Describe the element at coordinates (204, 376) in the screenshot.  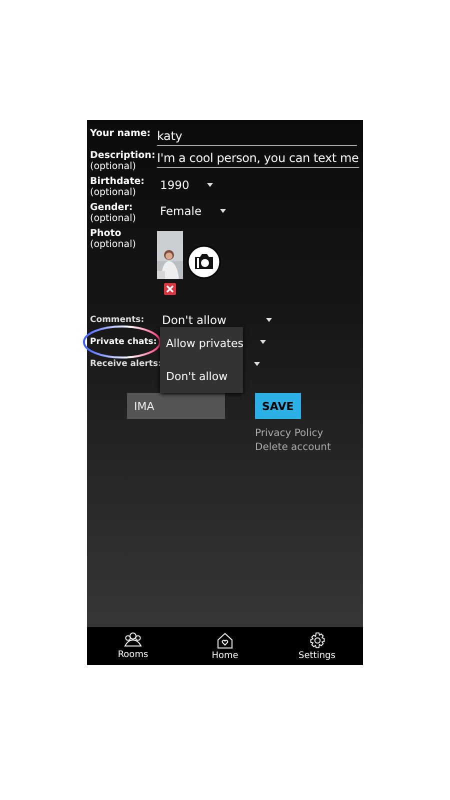
I see `dropdown-option: Don't allow` at that location.